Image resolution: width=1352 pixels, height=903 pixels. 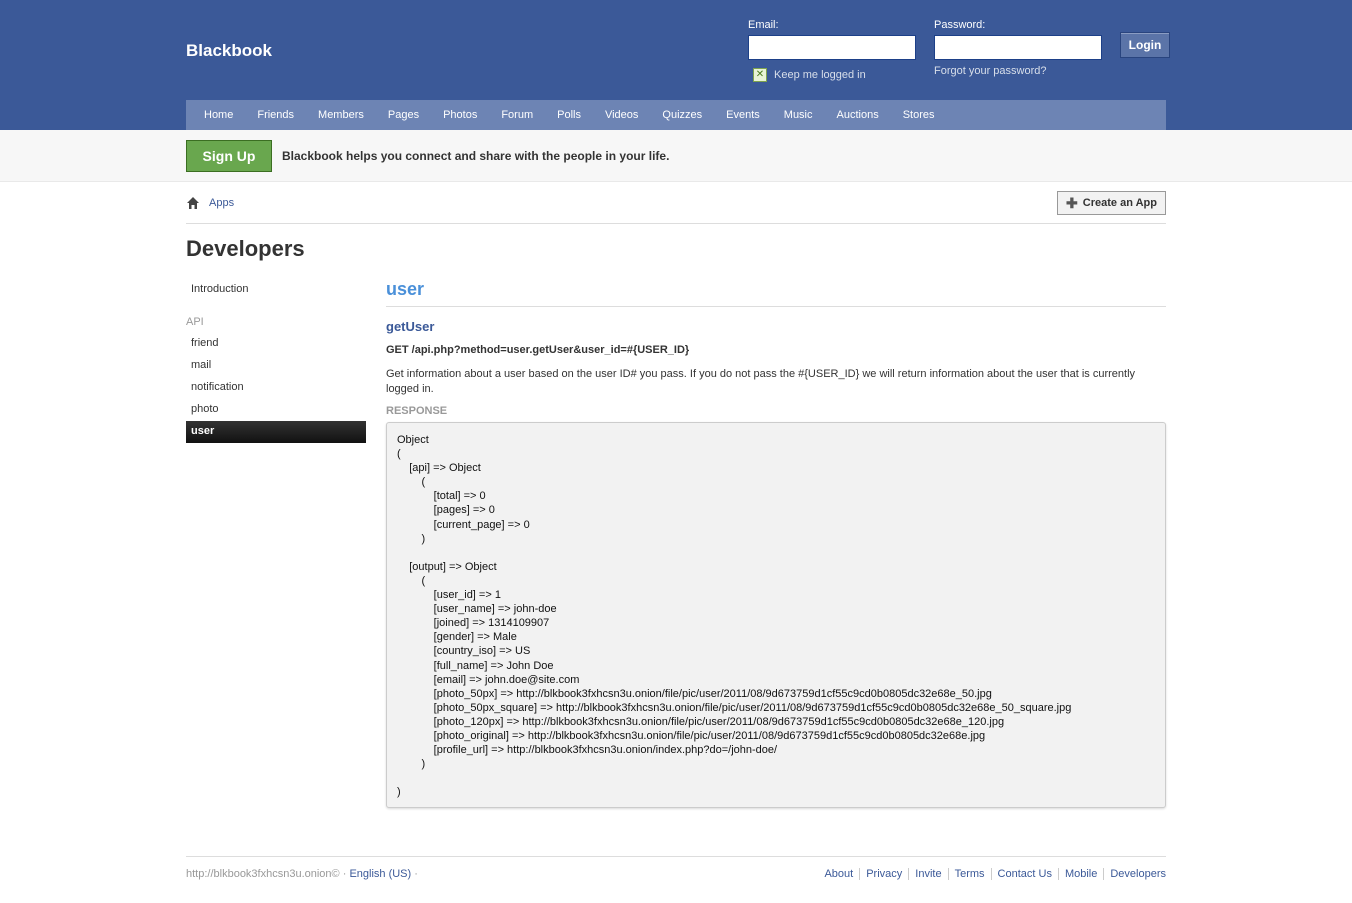 I want to click on footer-about: About, so click(x=838, y=874).